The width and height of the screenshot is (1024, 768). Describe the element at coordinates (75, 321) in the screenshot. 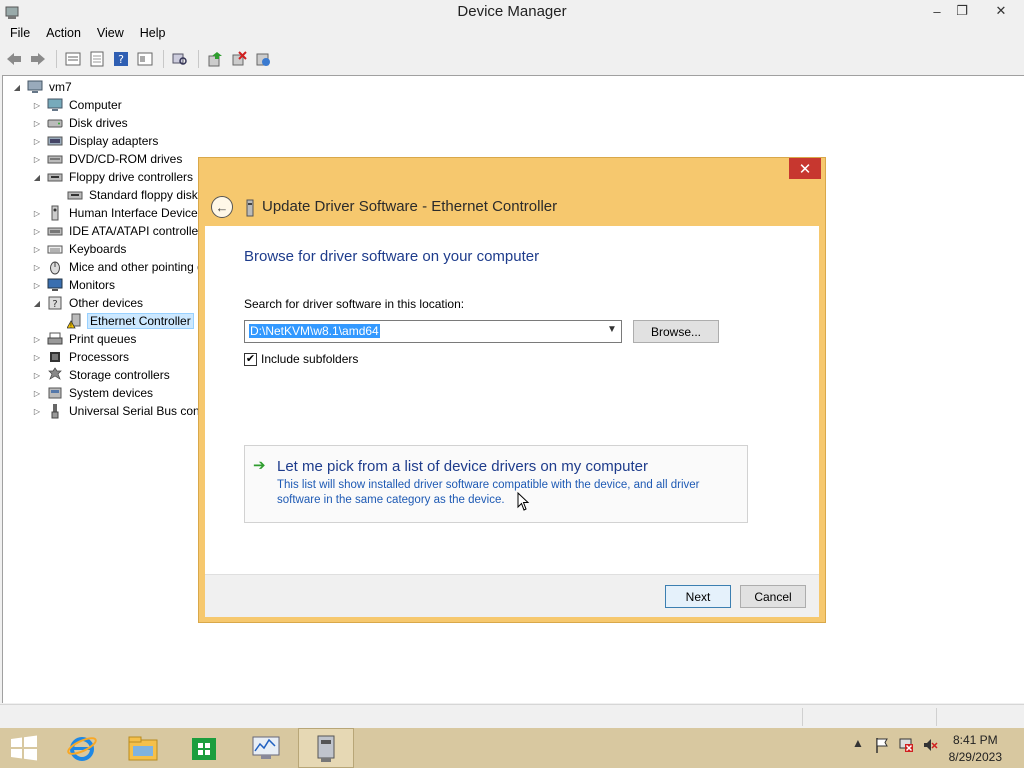

I see `warning-device-icon: !` at that location.